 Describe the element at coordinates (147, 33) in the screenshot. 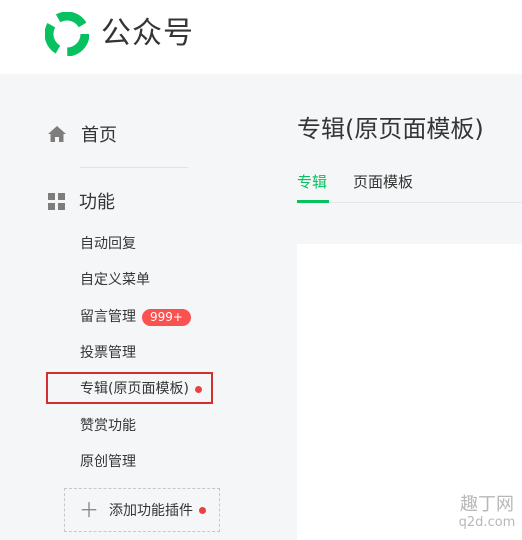

I see `brand-title: 公众号` at that location.